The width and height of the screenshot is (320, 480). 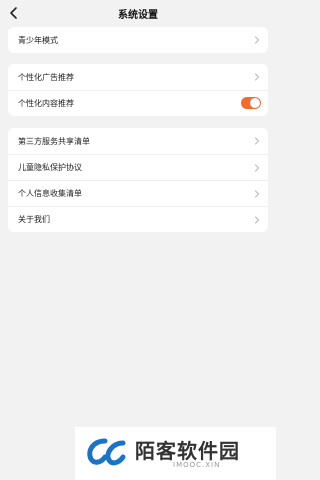 What do you see at coordinates (197, 465) in the screenshot?
I see `watermark-url: IMOOC.XIN` at bounding box center [197, 465].